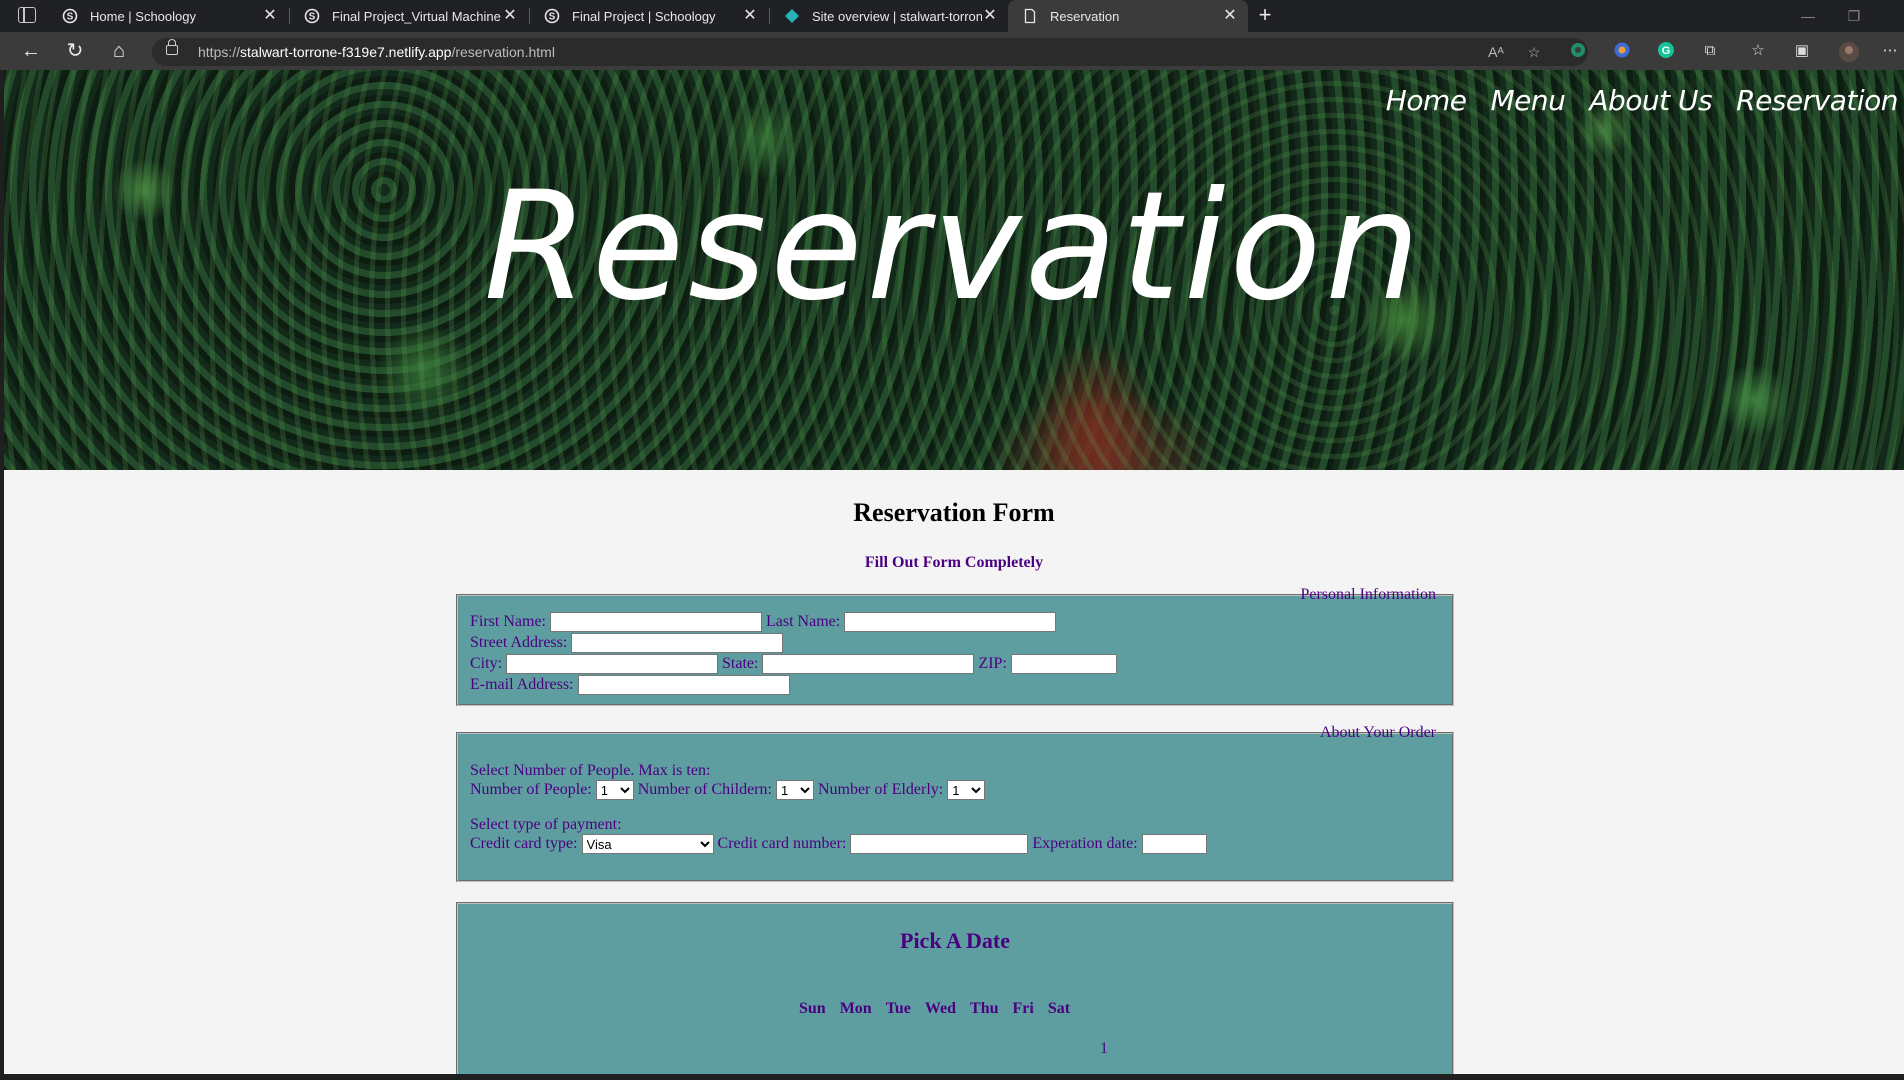  I want to click on email-row: E-mail Address:, so click(632, 685).